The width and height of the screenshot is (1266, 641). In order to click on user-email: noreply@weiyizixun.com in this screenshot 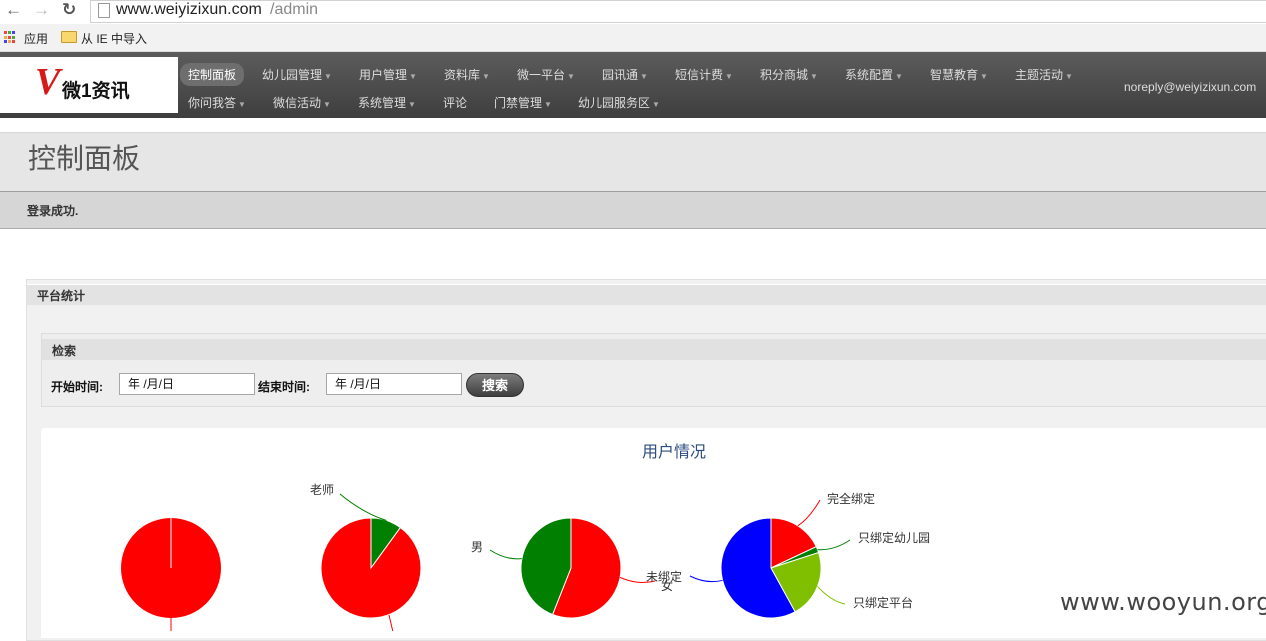, I will do `click(1190, 87)`.